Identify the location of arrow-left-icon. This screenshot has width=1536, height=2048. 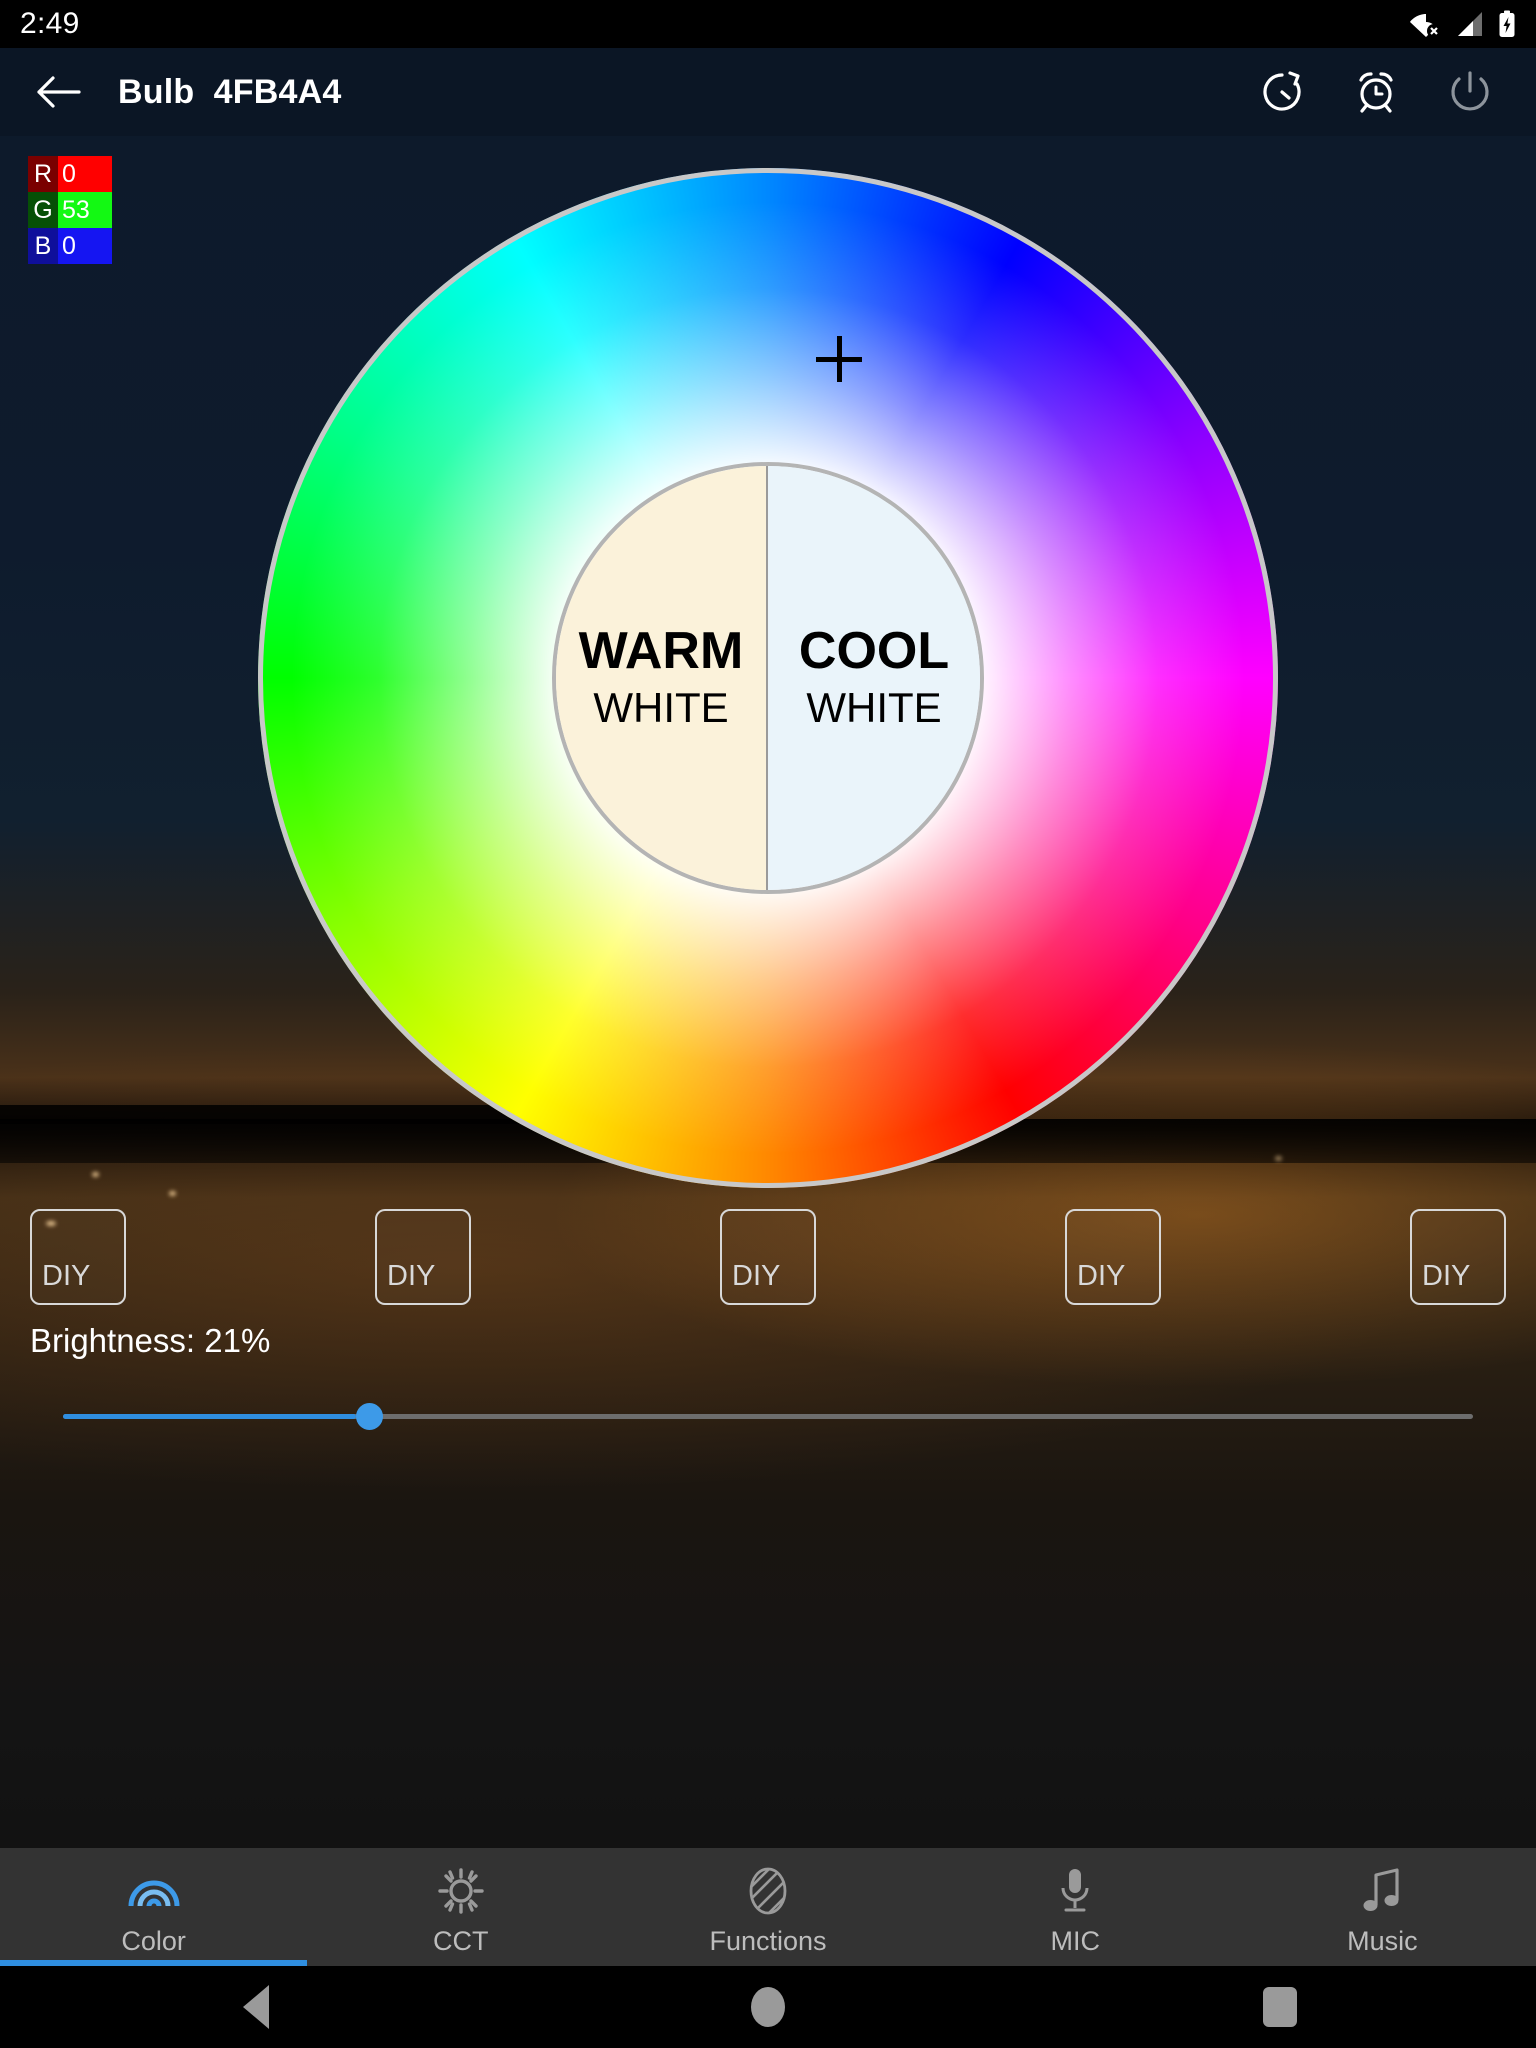
(59, 92).